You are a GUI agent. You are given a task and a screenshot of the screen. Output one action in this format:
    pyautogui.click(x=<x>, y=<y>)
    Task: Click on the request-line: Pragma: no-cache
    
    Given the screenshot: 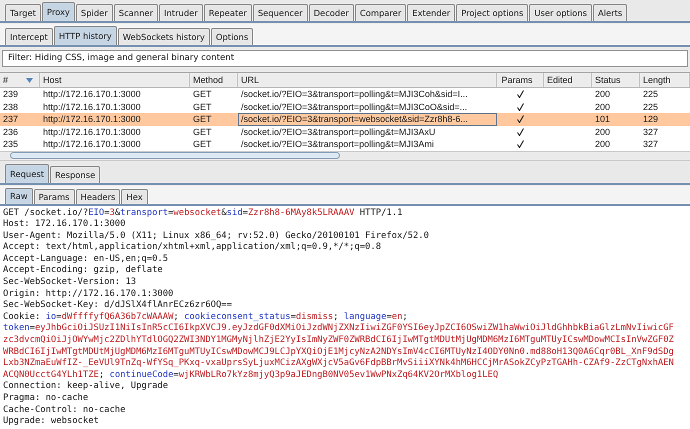 What is the action you would take?
    pyautogui.click(x=46, y=399)
    